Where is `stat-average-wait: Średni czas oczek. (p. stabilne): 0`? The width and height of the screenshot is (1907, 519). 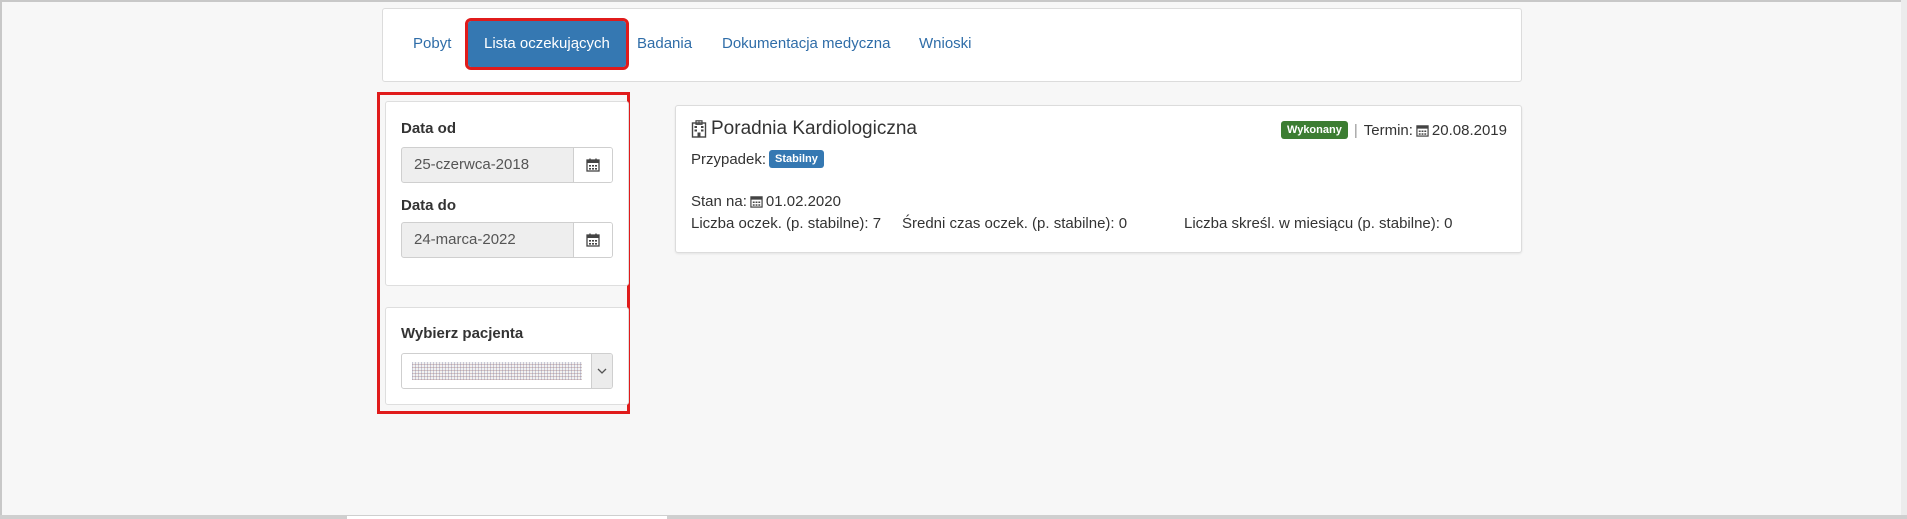
stat-average-wait: Średni czas oczek. (p. stabilne): 0 is located at coordinates (1015, 223).